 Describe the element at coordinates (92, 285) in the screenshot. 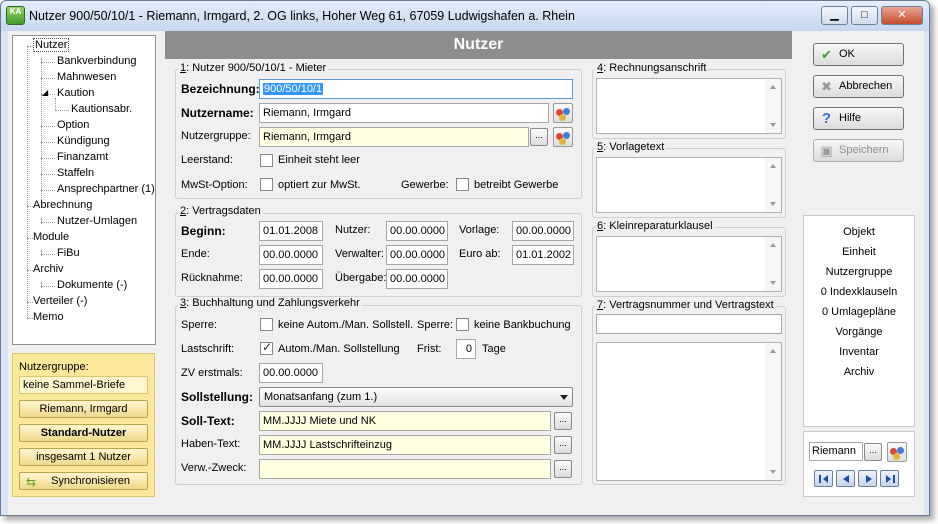

I see `tree-item-dokumente: Dokumente (-)` at that location.